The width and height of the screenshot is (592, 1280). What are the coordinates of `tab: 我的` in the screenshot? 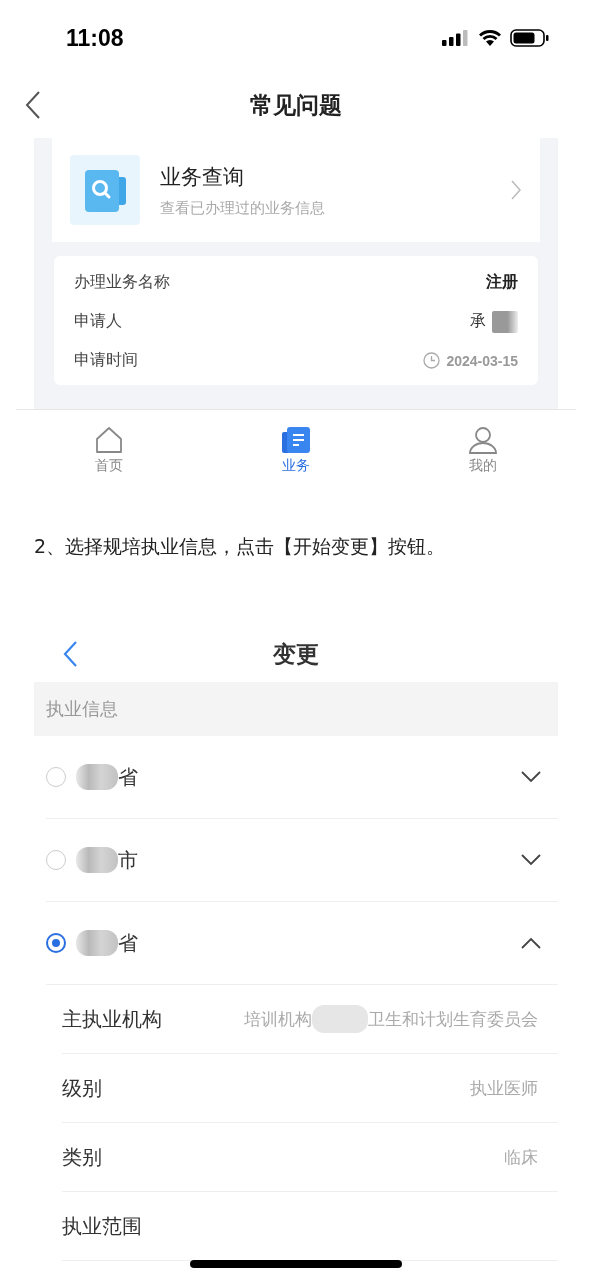 It's located at (482, 450).